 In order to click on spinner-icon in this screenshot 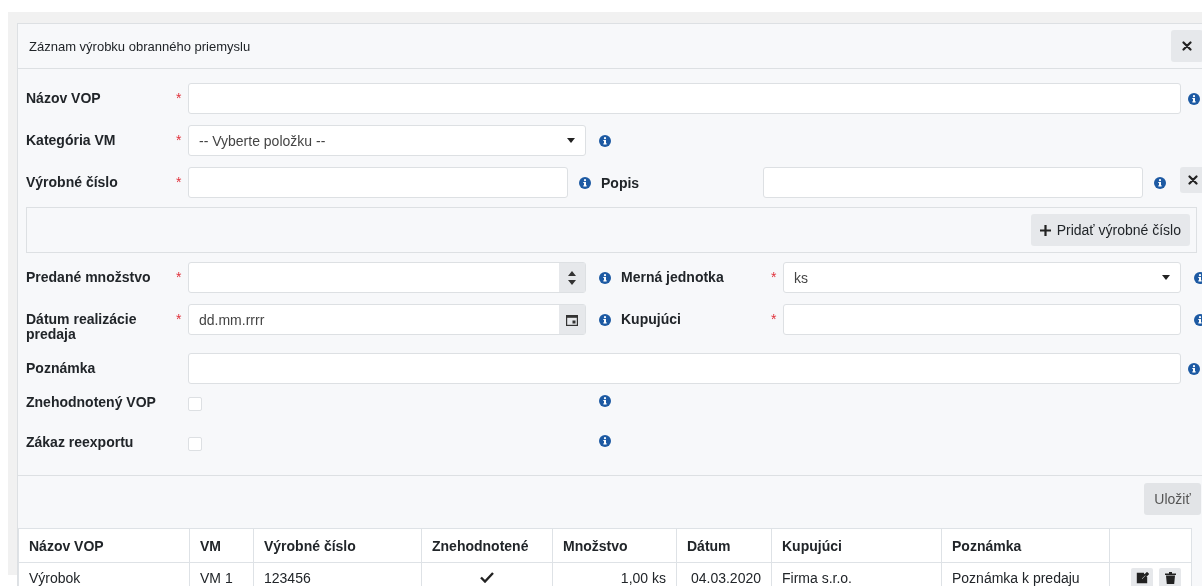, I will do `click(572, 277)`.